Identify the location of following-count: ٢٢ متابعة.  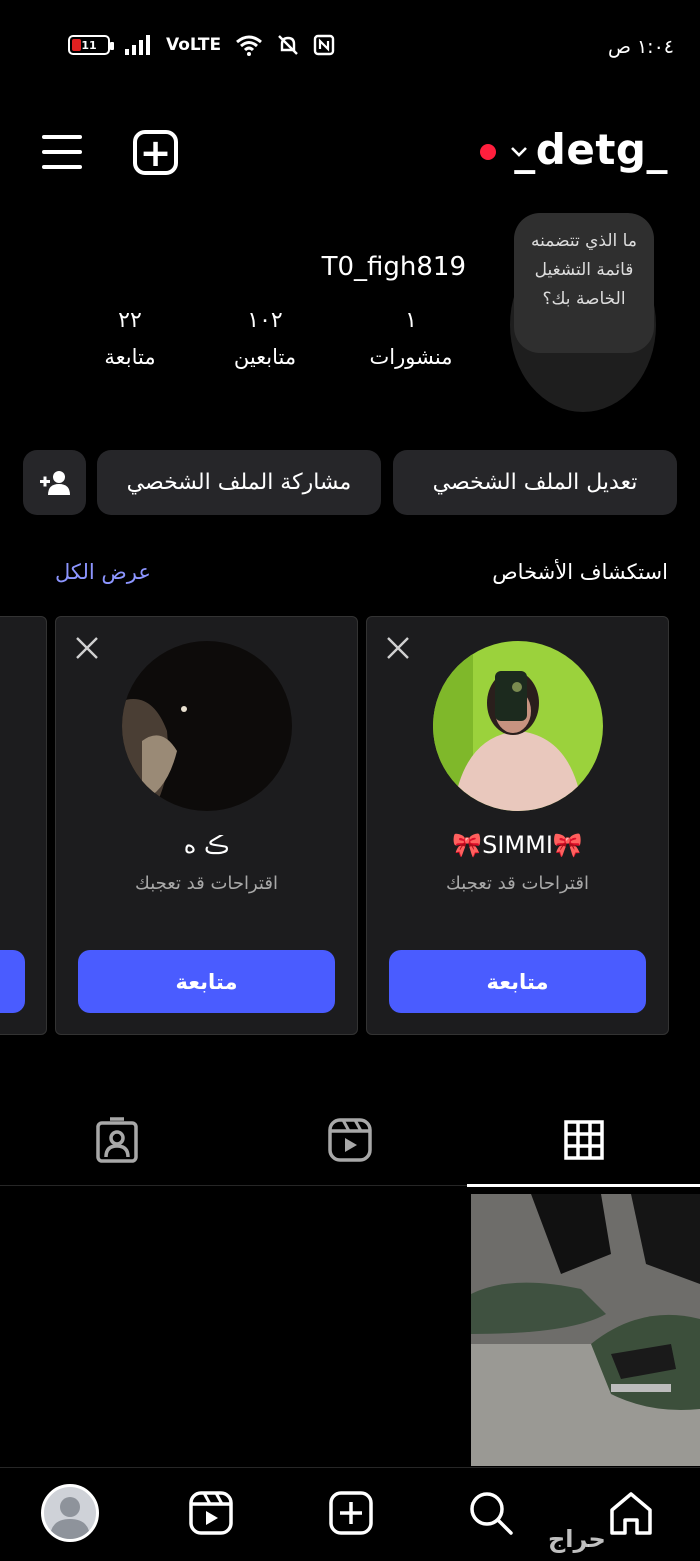
(130, 338).